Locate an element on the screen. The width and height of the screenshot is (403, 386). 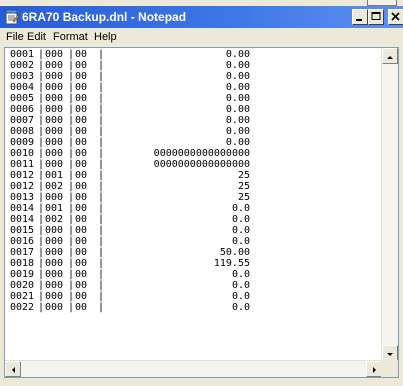
text-line: 0010 000 00 0000000000000000 | | | is located at coordinates (197, 153).